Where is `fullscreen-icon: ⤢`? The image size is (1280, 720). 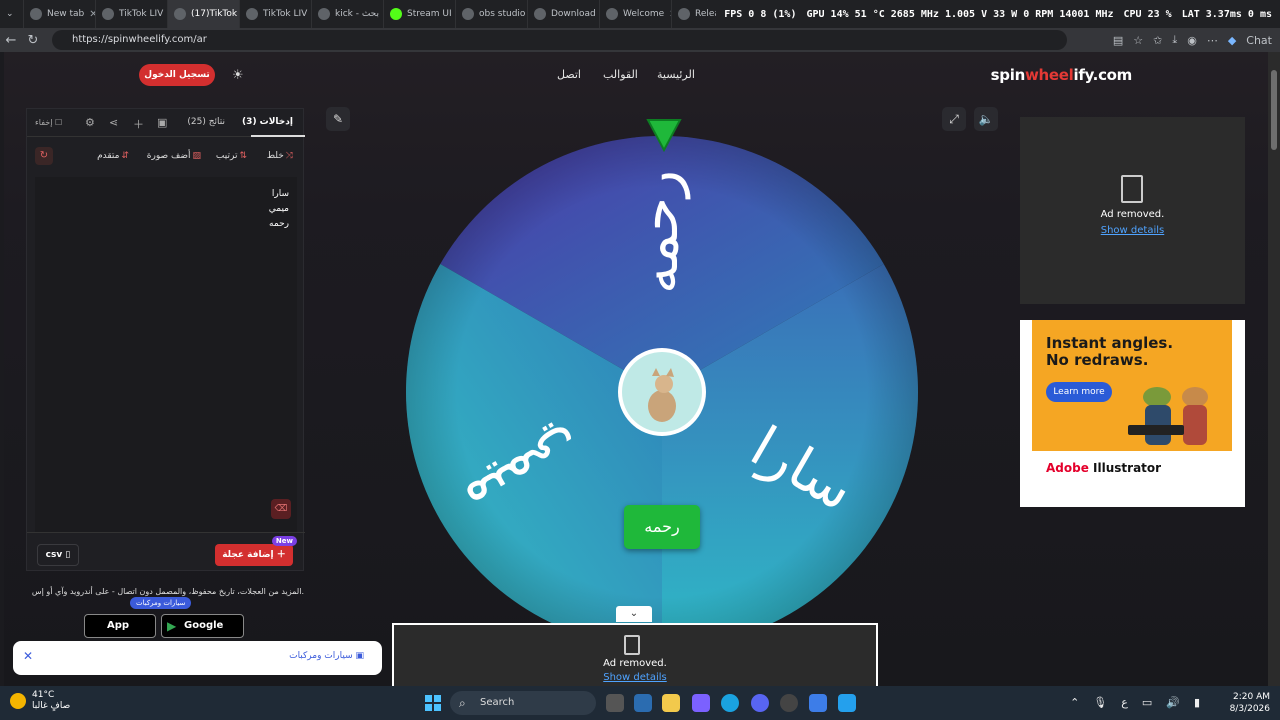
fullscreen-icon: ⤢ is located at coordinates (954, 119).